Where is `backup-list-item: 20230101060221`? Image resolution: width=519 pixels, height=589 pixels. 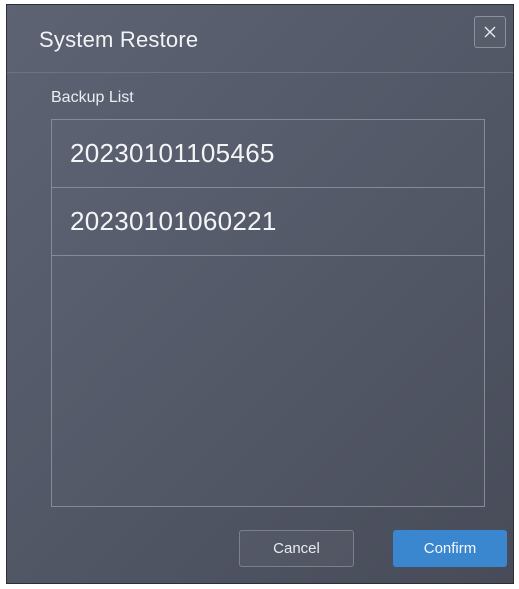 backup-list-item: 20230101060221 is located at coordinates (268, 222).